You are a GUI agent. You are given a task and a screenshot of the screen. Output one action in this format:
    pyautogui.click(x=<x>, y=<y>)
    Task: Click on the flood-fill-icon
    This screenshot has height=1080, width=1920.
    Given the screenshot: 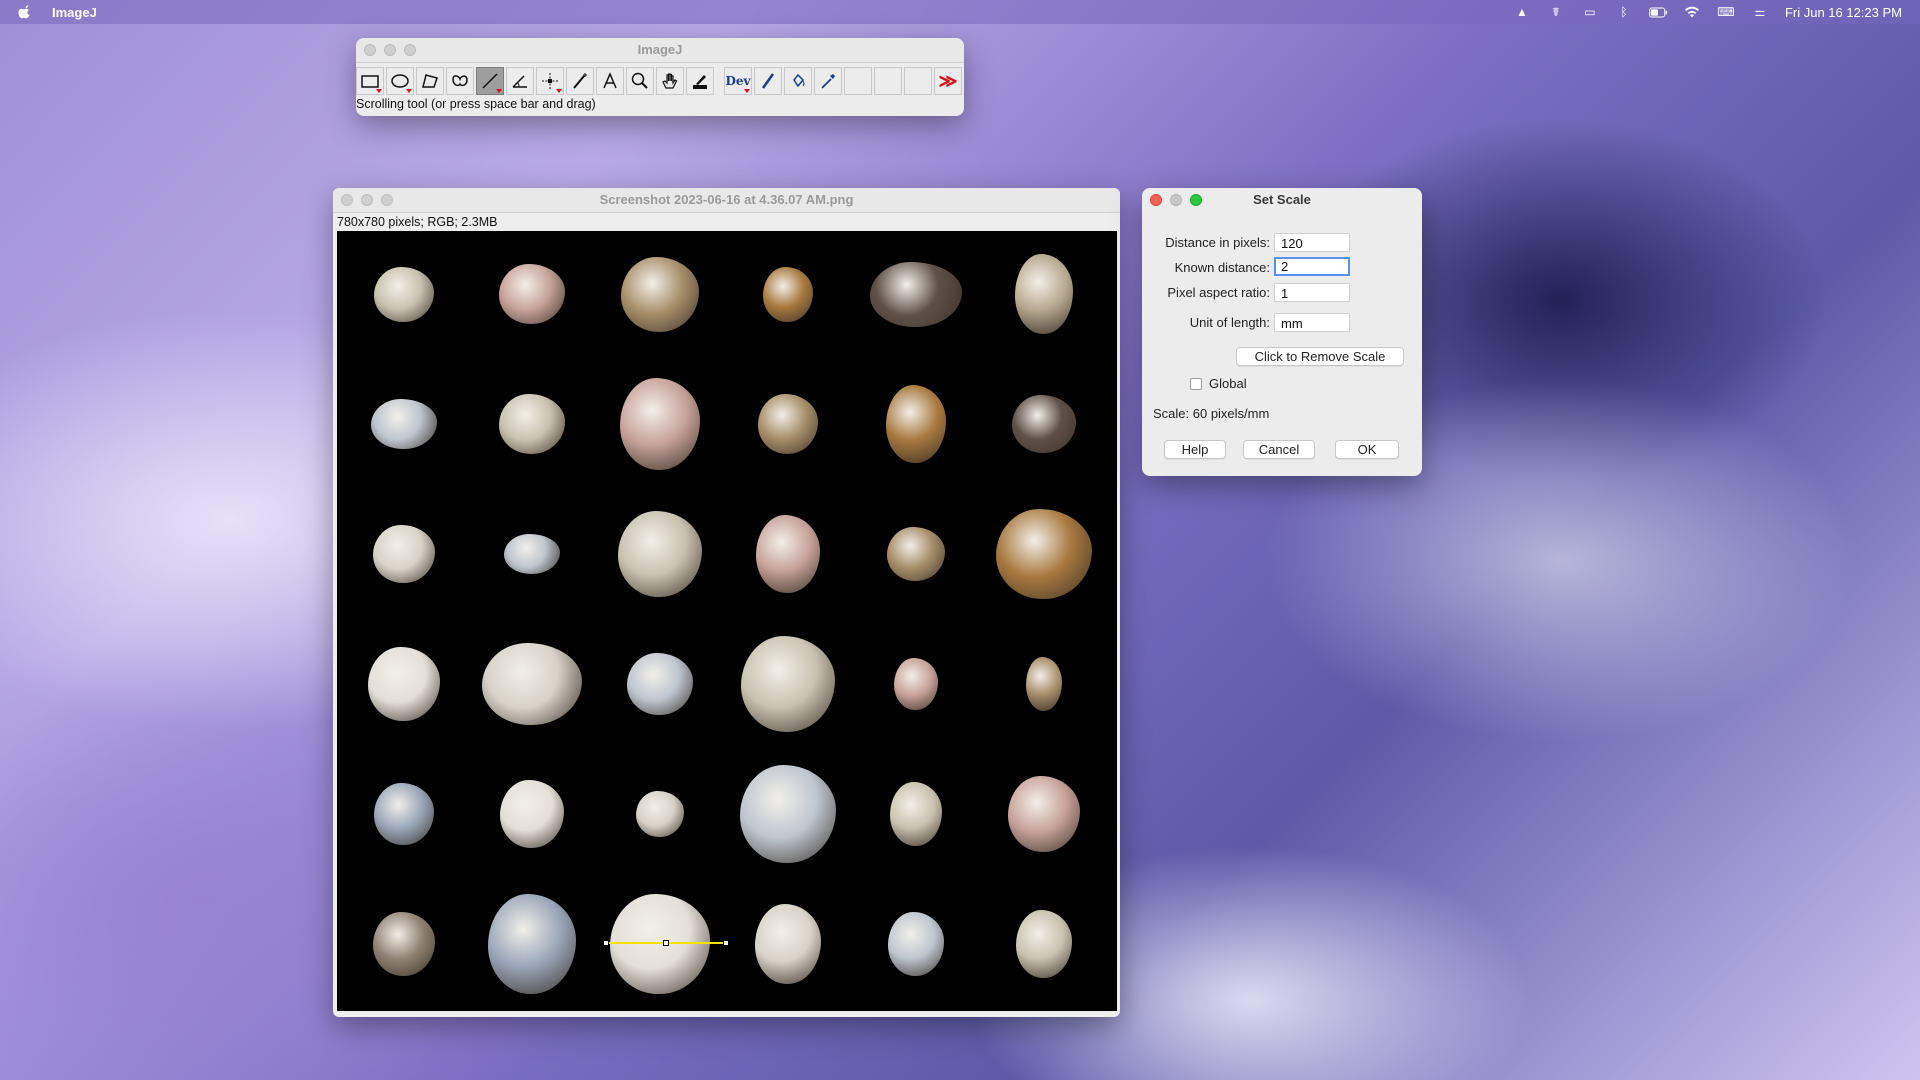 What is the action you would take?
    pyautogui.click(x=799, y=80)
    